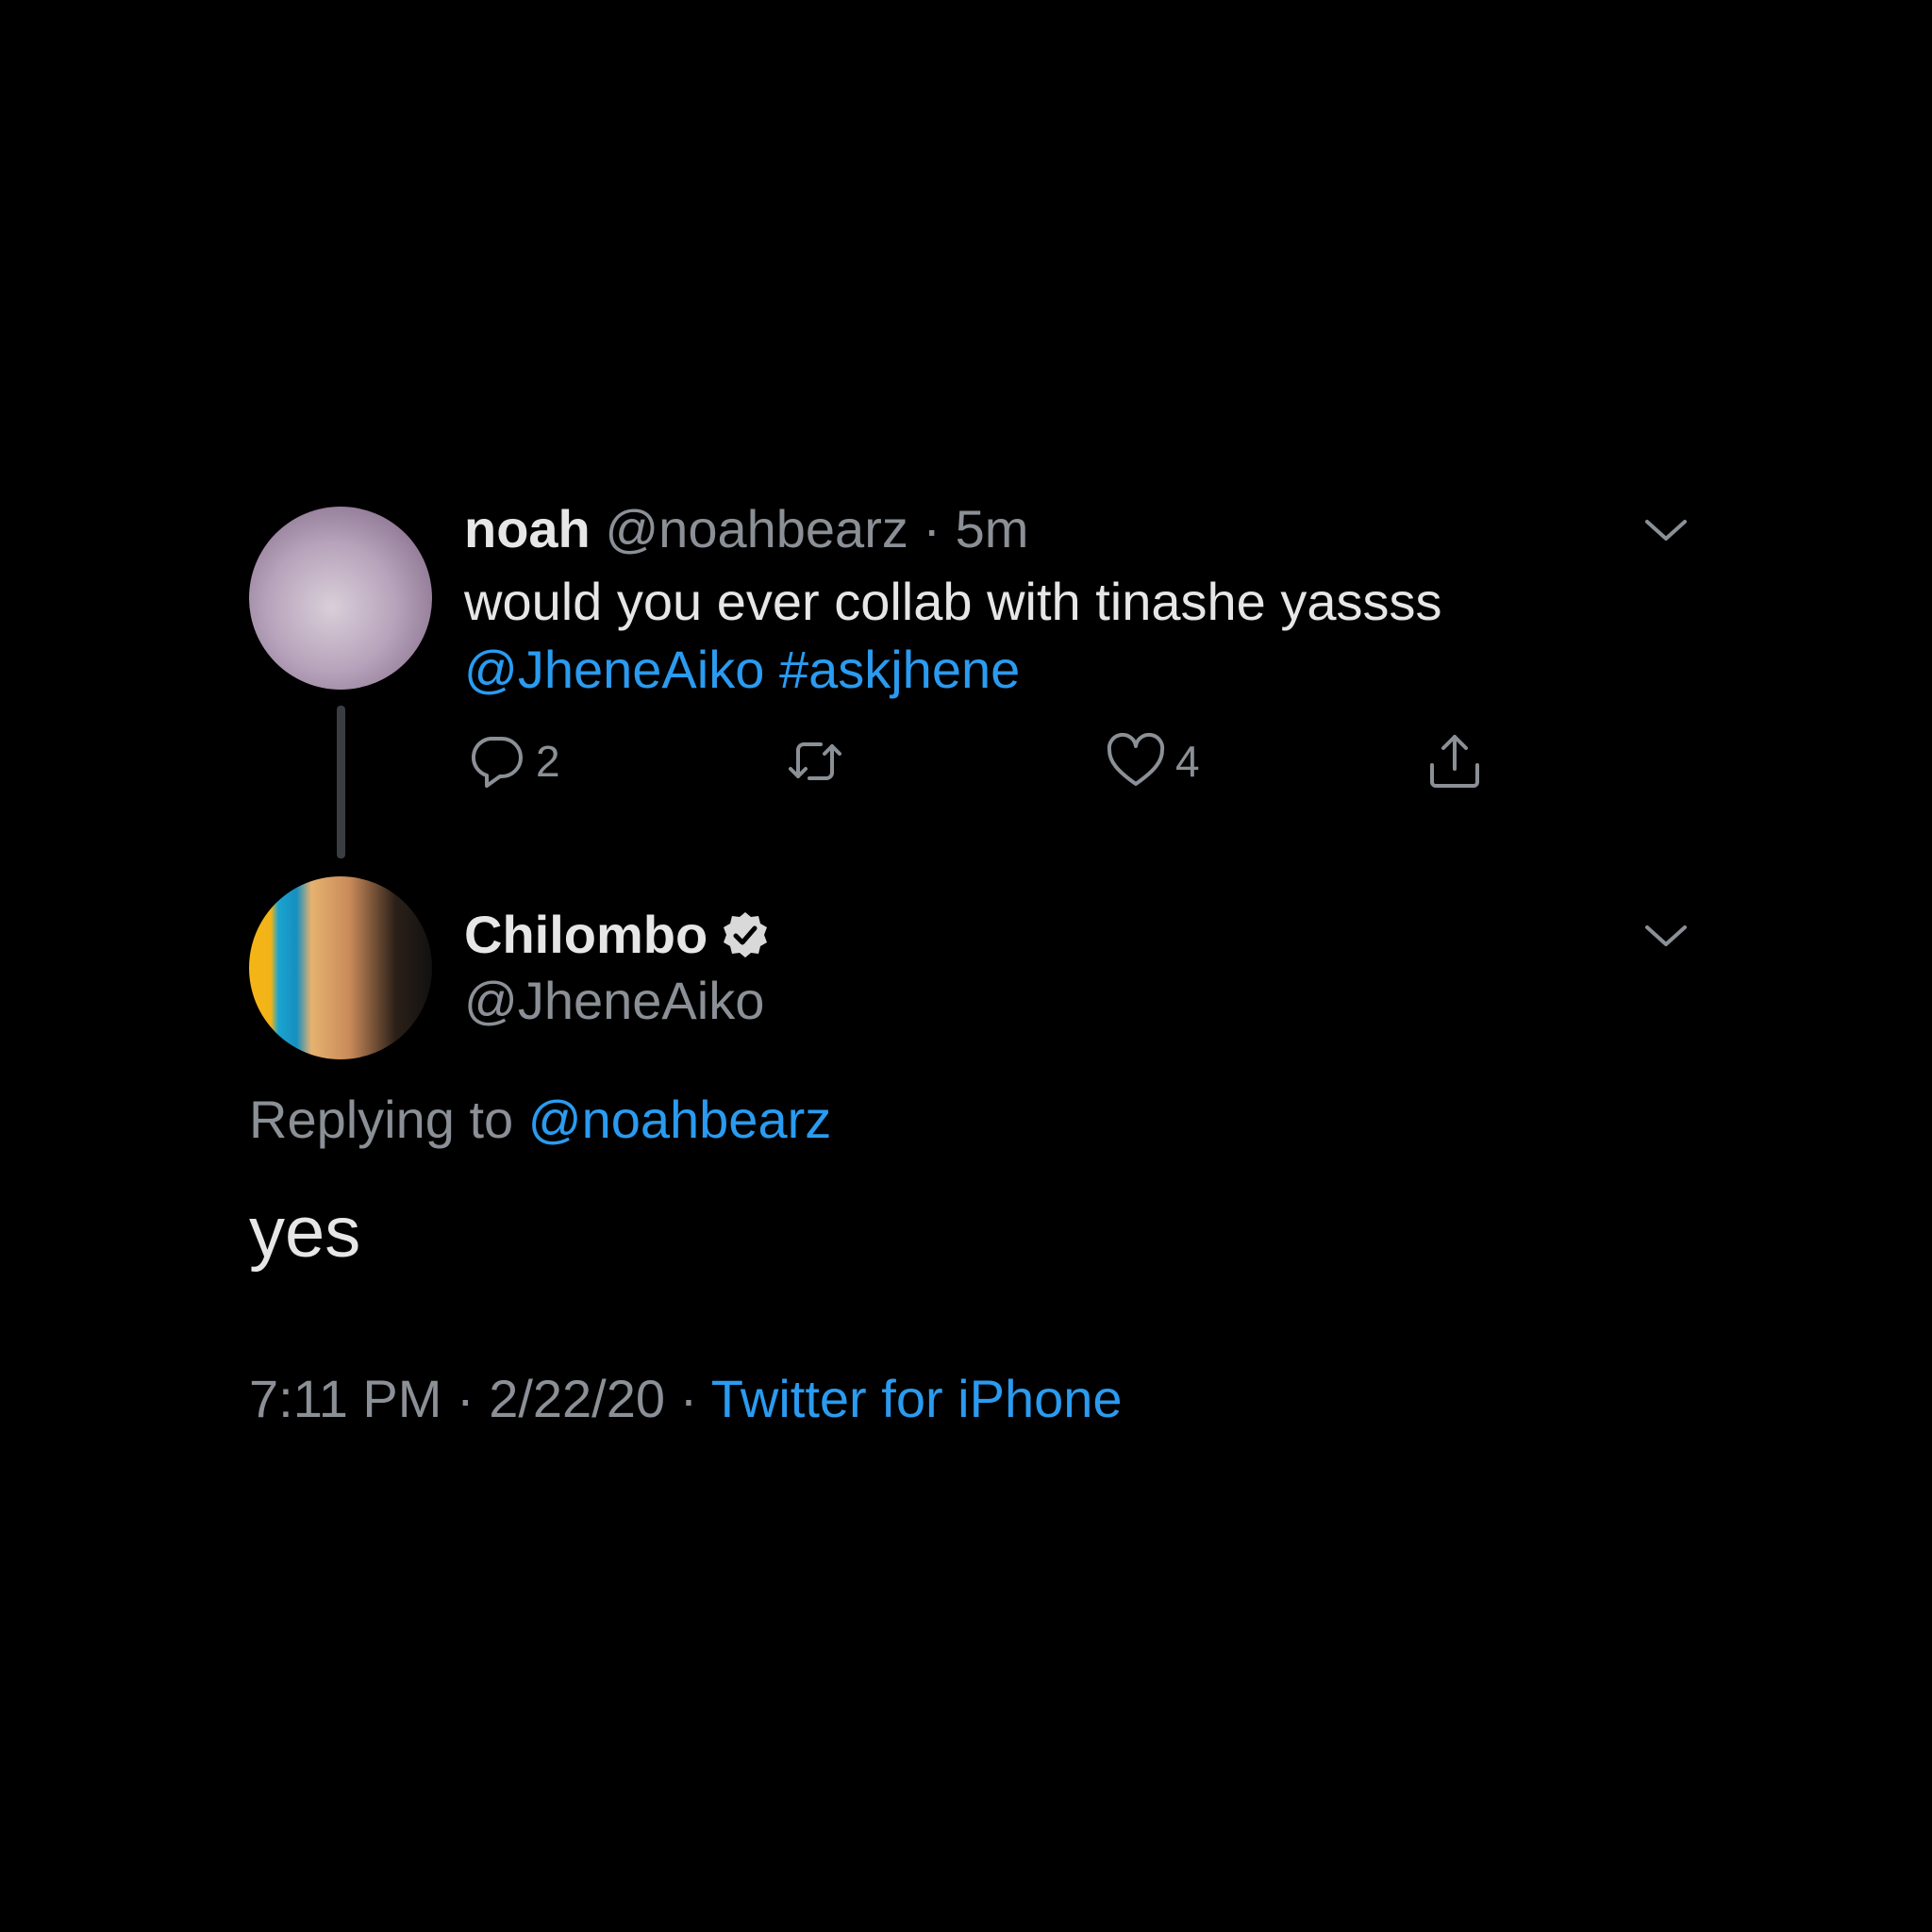 This screenshot has width=1932, height=1932. I want to click on retweet-icon, so click(815, 761).